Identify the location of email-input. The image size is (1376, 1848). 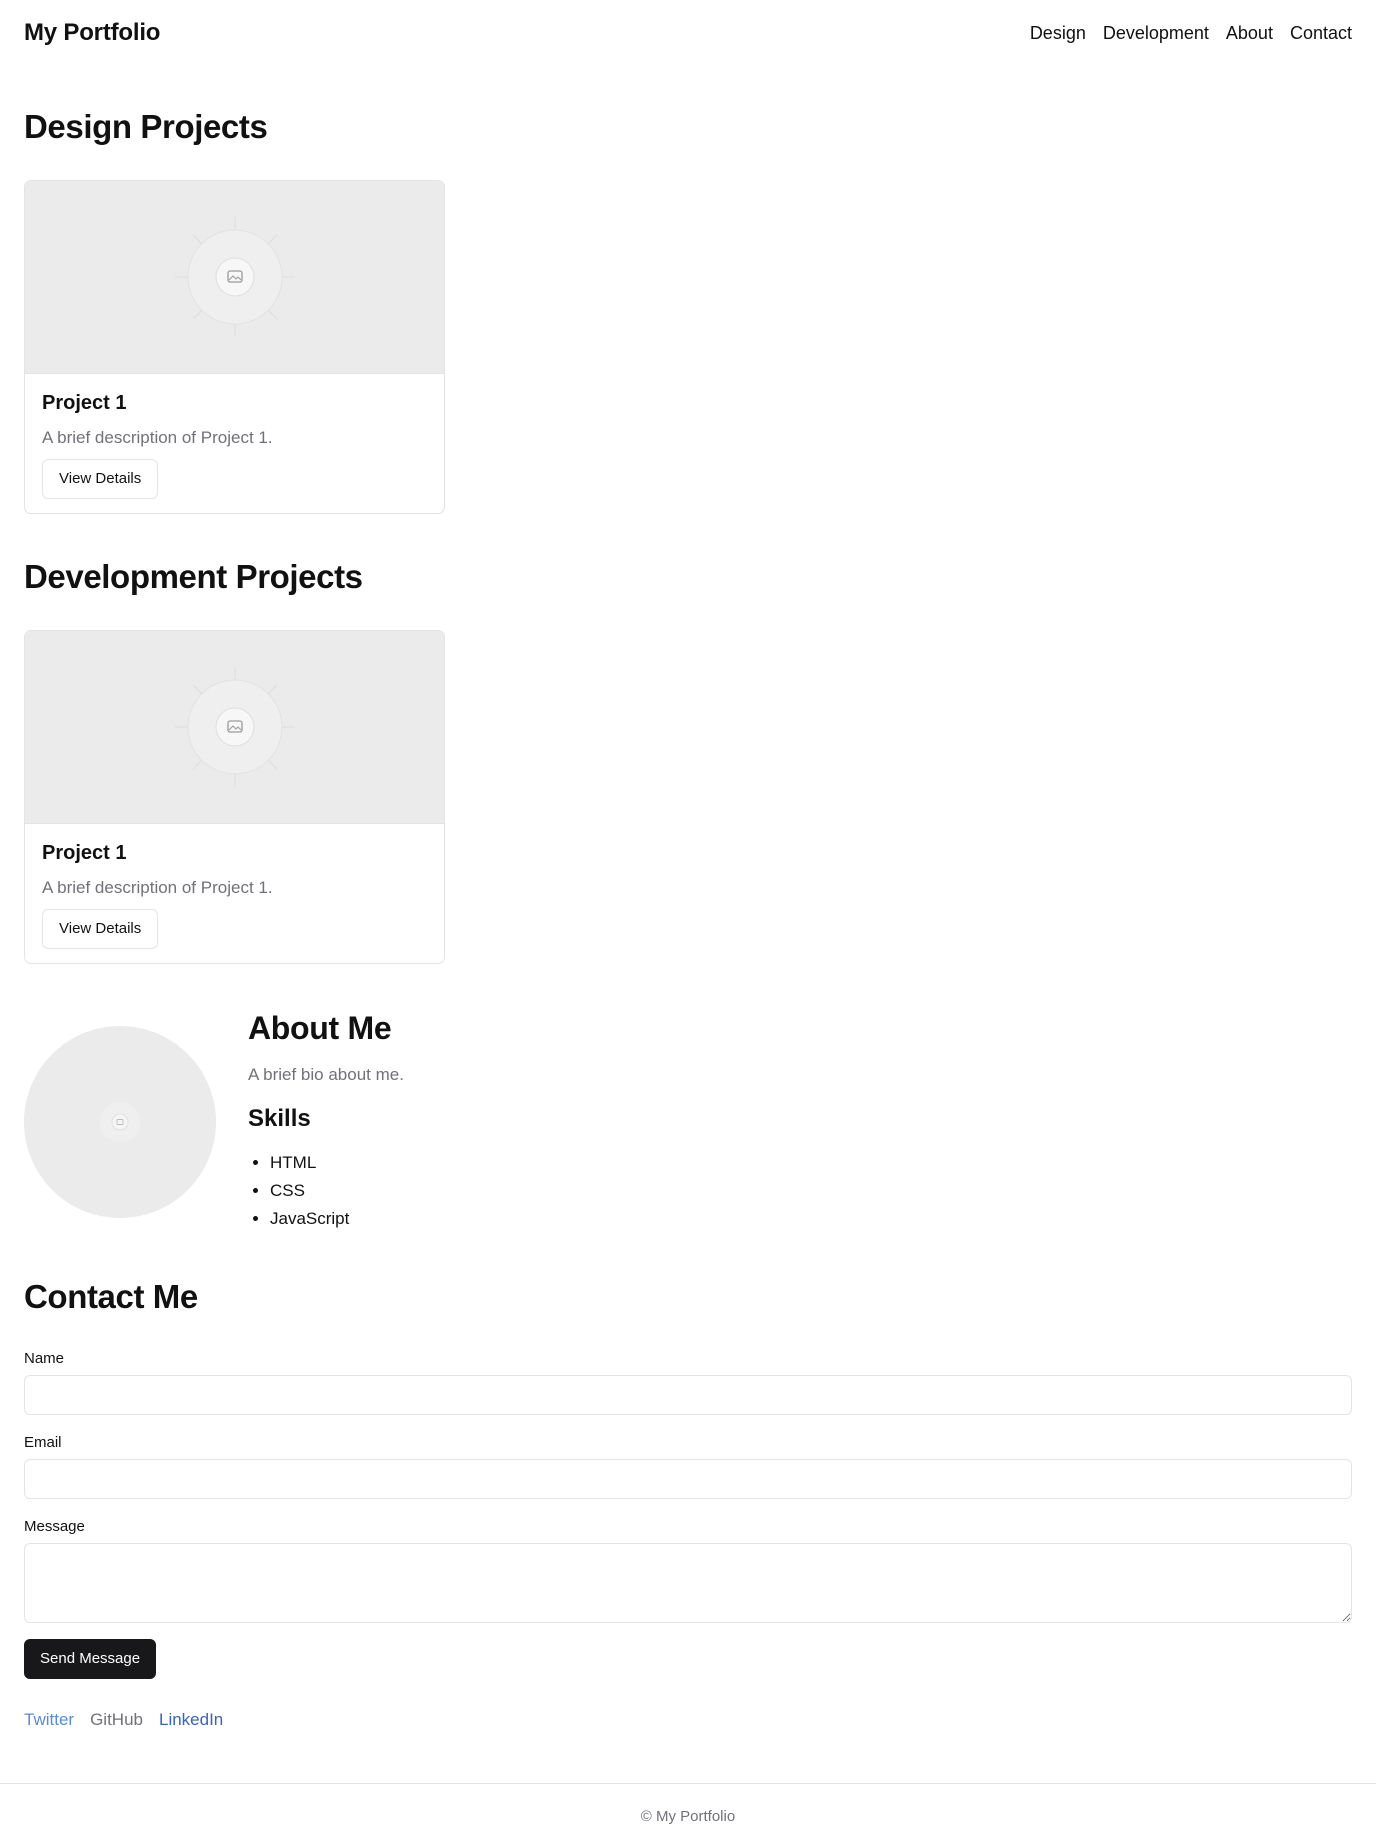
(688, 1479).